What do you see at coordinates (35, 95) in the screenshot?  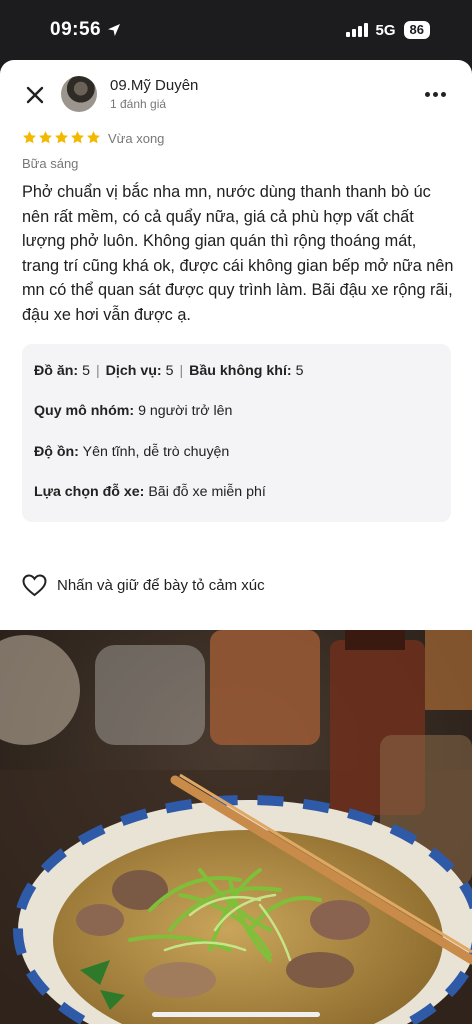 I see `close-icon` at bounding box center [35, 95].